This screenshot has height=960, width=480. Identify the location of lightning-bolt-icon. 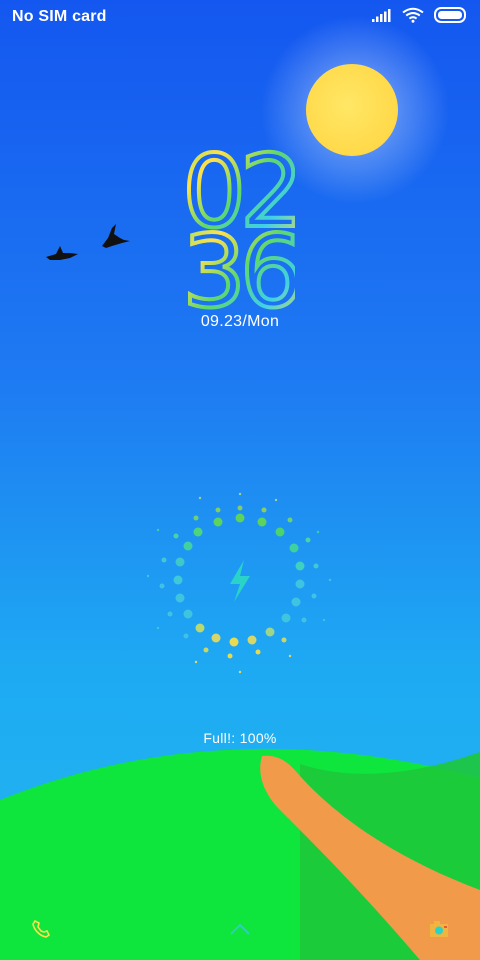
(240, 581).